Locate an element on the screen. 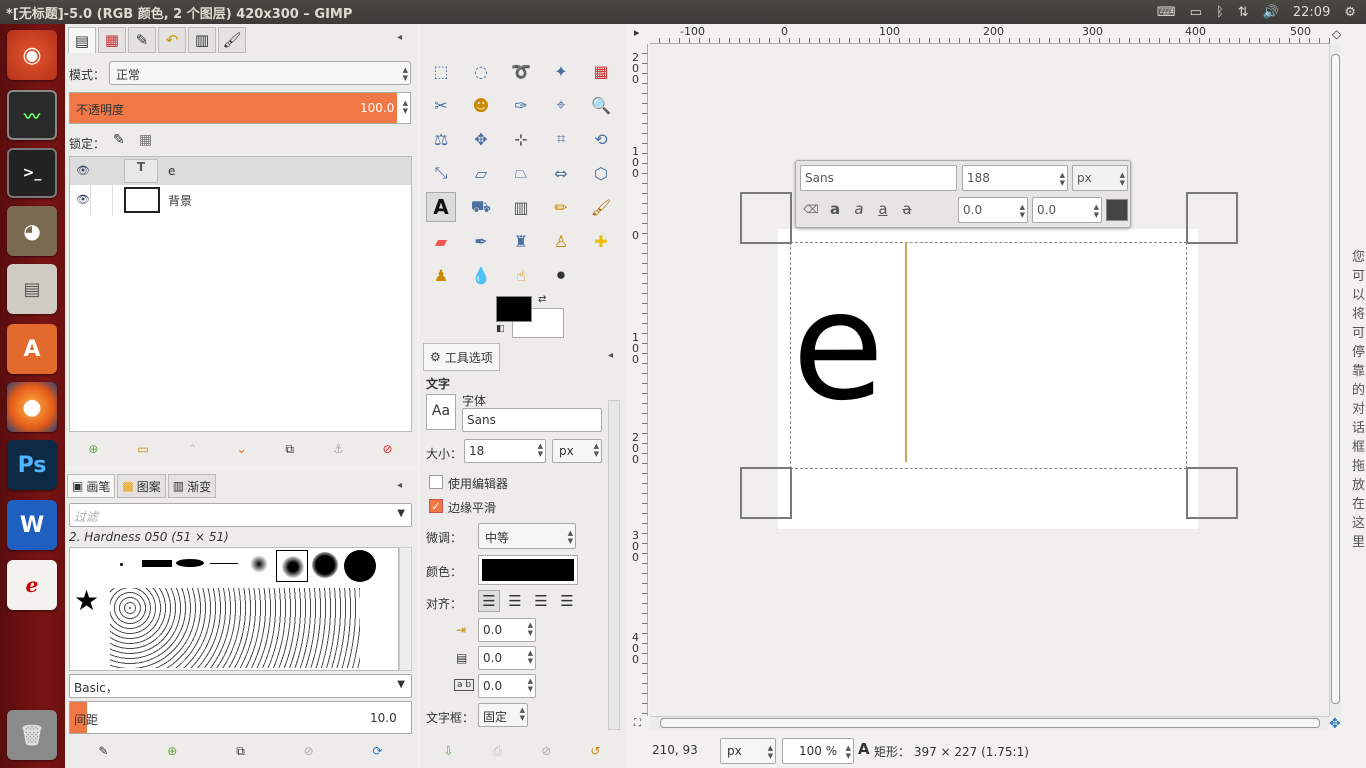 The height and width of the screenshot is (768, 1366). zoom-icon: 🔍 is located at coordinates (601, 105).